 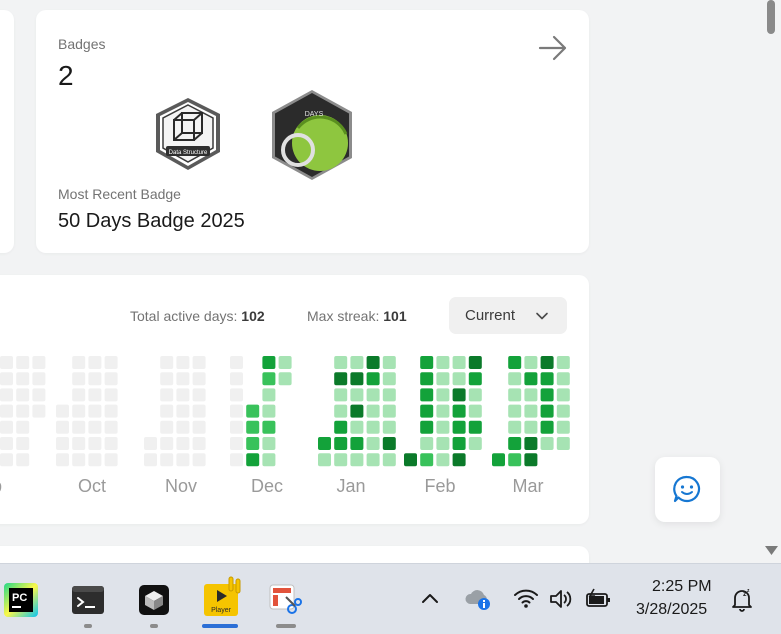 I want to click on scroll-thumb, so click(x=771, y=17).